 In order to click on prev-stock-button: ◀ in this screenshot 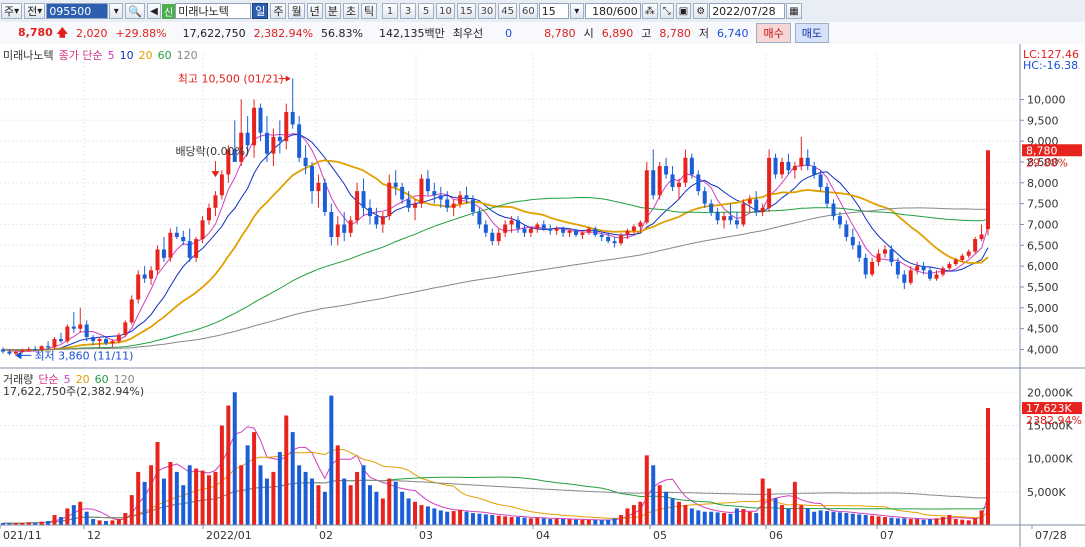, I will do `click(154, 11)`.